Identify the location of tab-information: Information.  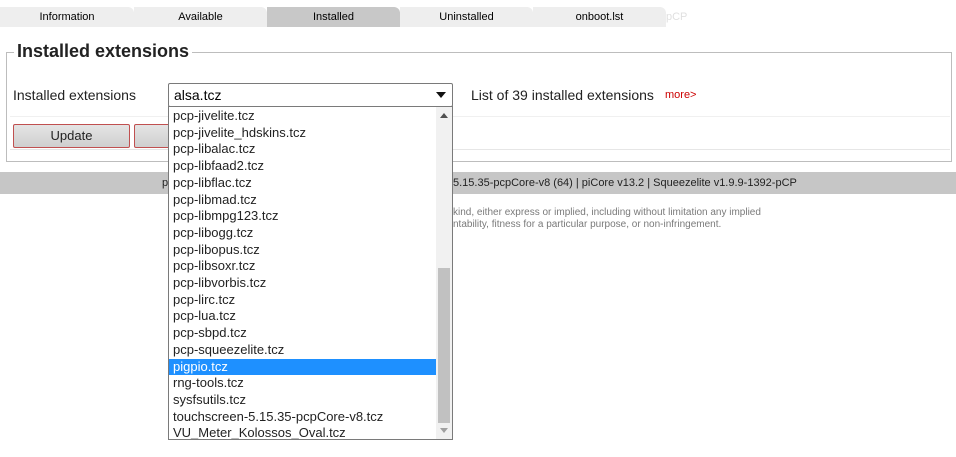
(67, 17).